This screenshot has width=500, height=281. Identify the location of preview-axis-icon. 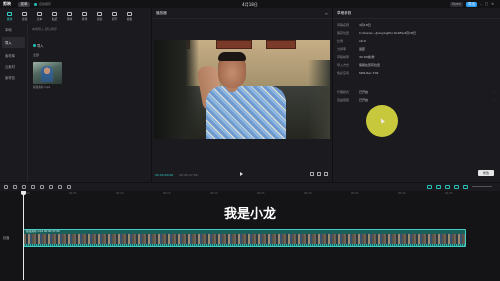
(456, 186).